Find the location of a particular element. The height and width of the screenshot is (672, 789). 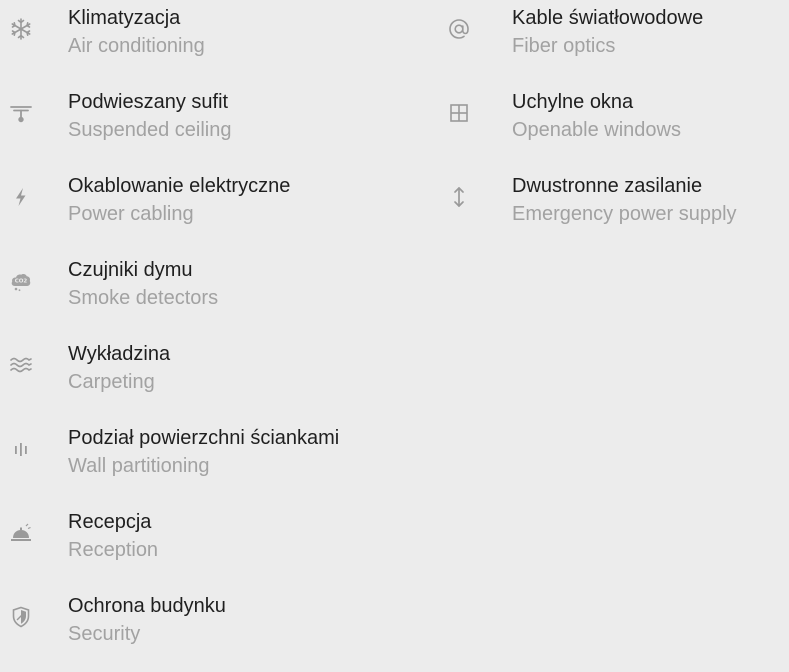

amenity-air-conditioning: Klimatyzacja Air conditioning is located at coordinates (220, 42).